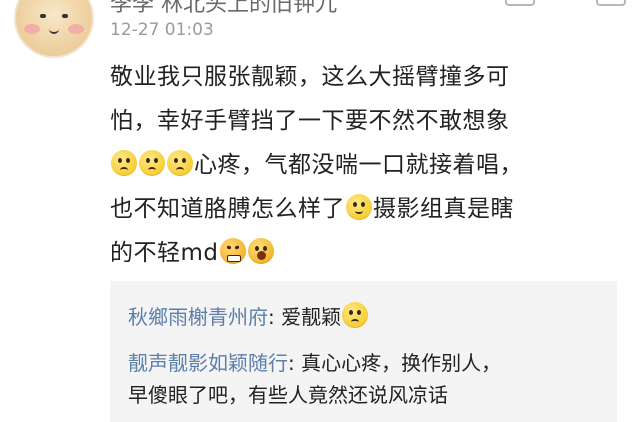 The height and width of the screenshot is (422, 640). Describe the element at coordinates (198, 317) in the screenshot. I see `reply-author: 秋鄉雨榭青州府` at that location.